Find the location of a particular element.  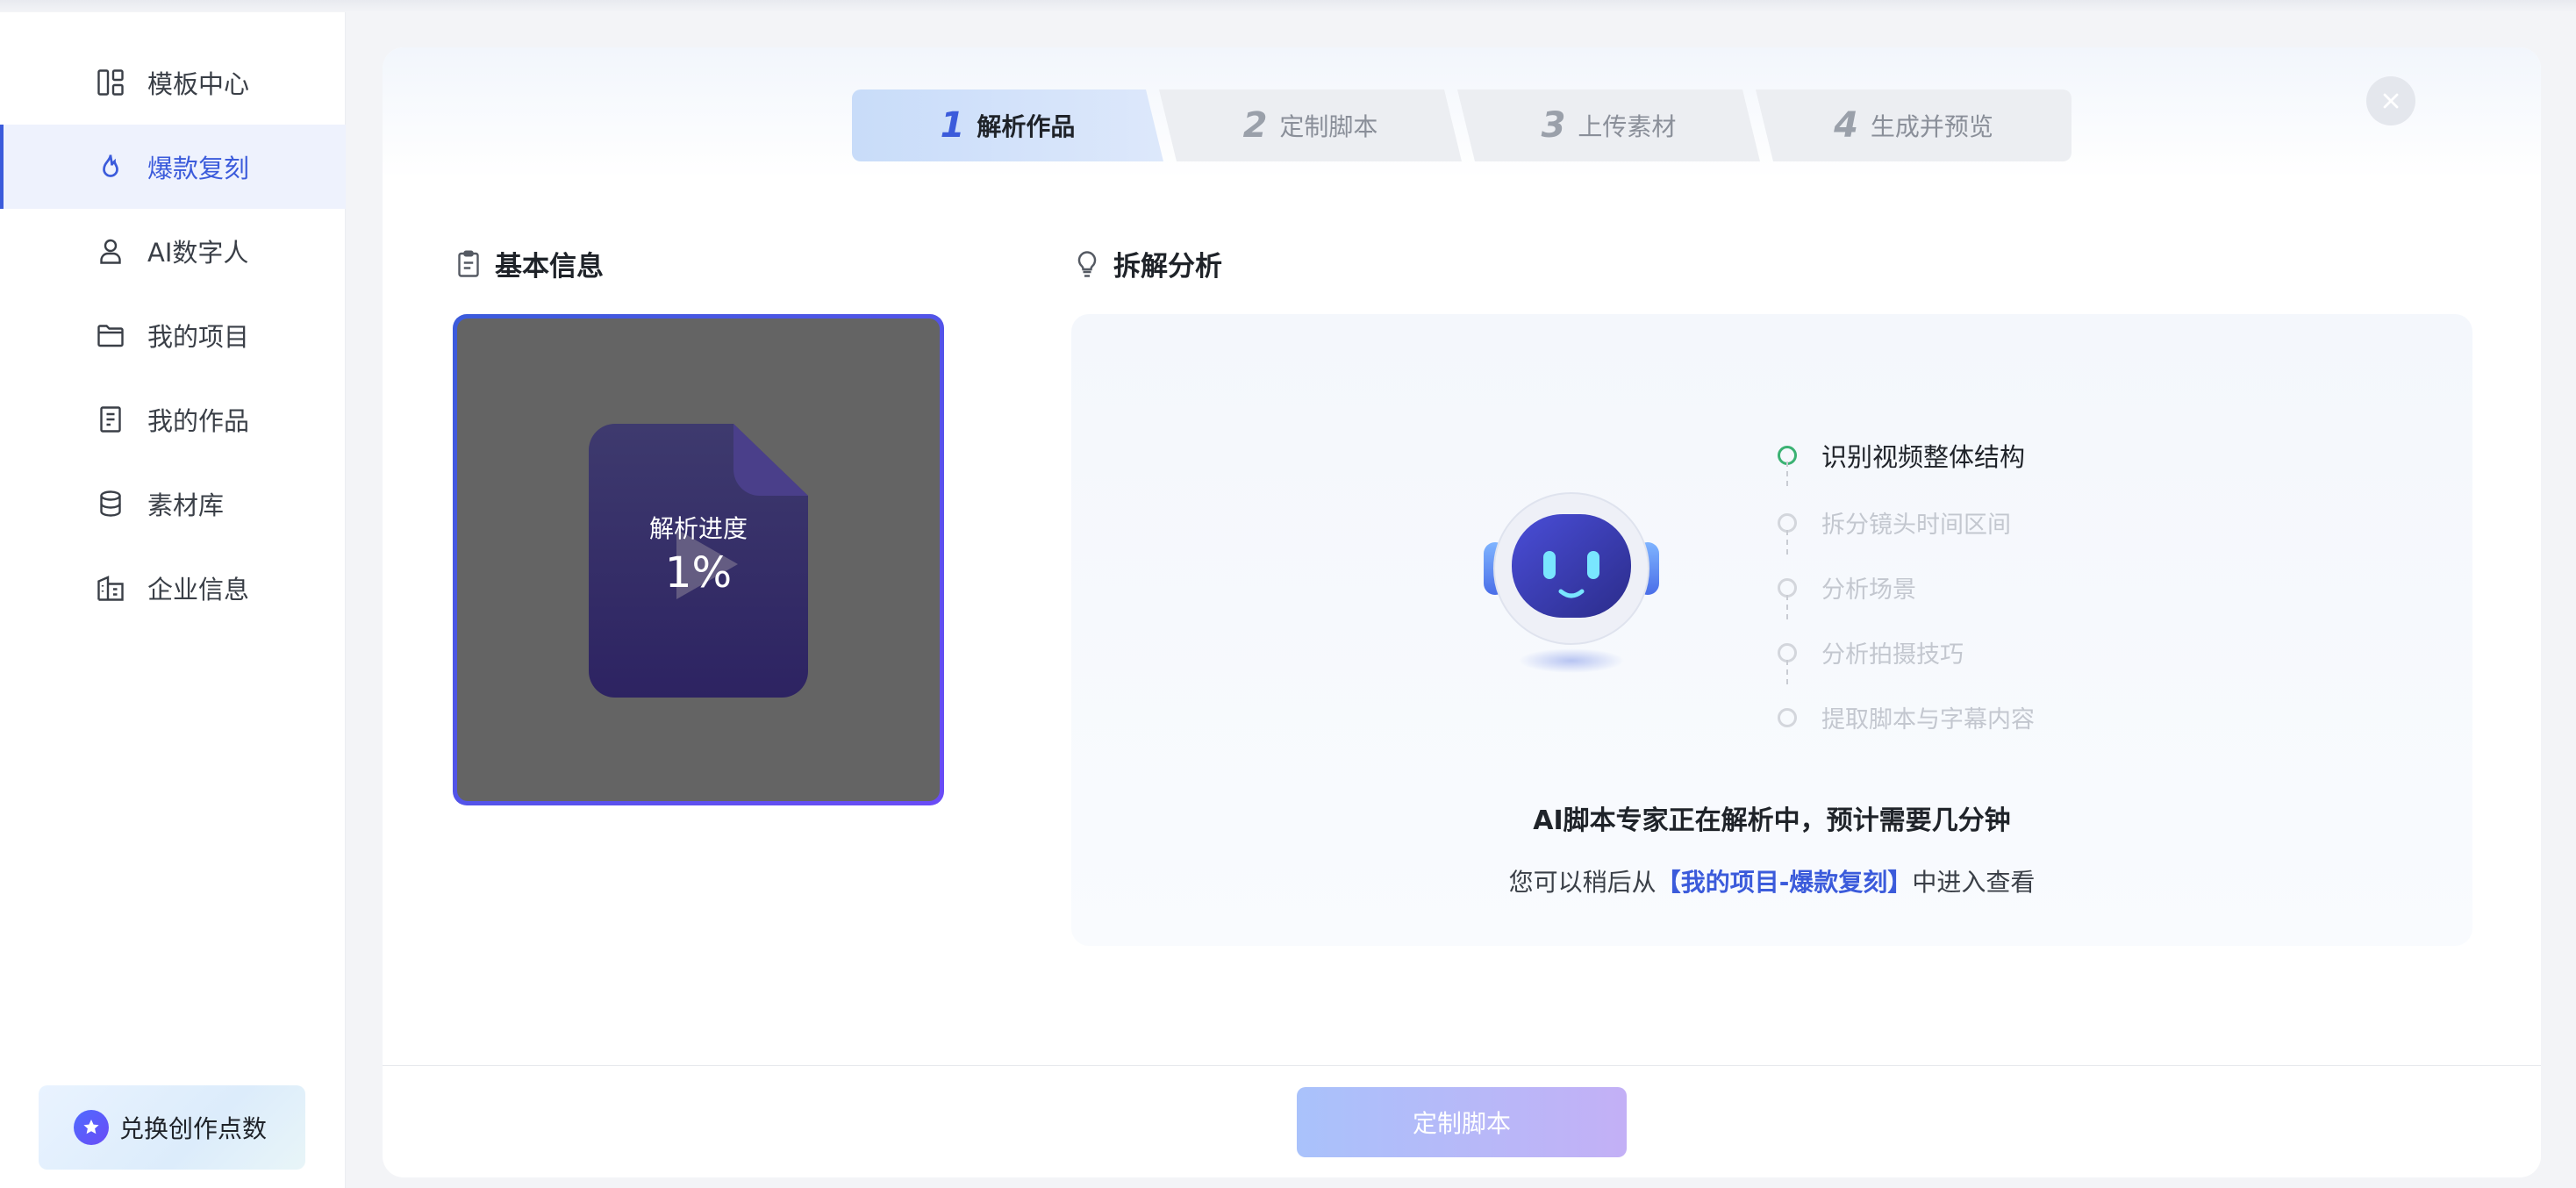

sidebar-item-template-center: 模板中心 is located at coordinates (173, 82).